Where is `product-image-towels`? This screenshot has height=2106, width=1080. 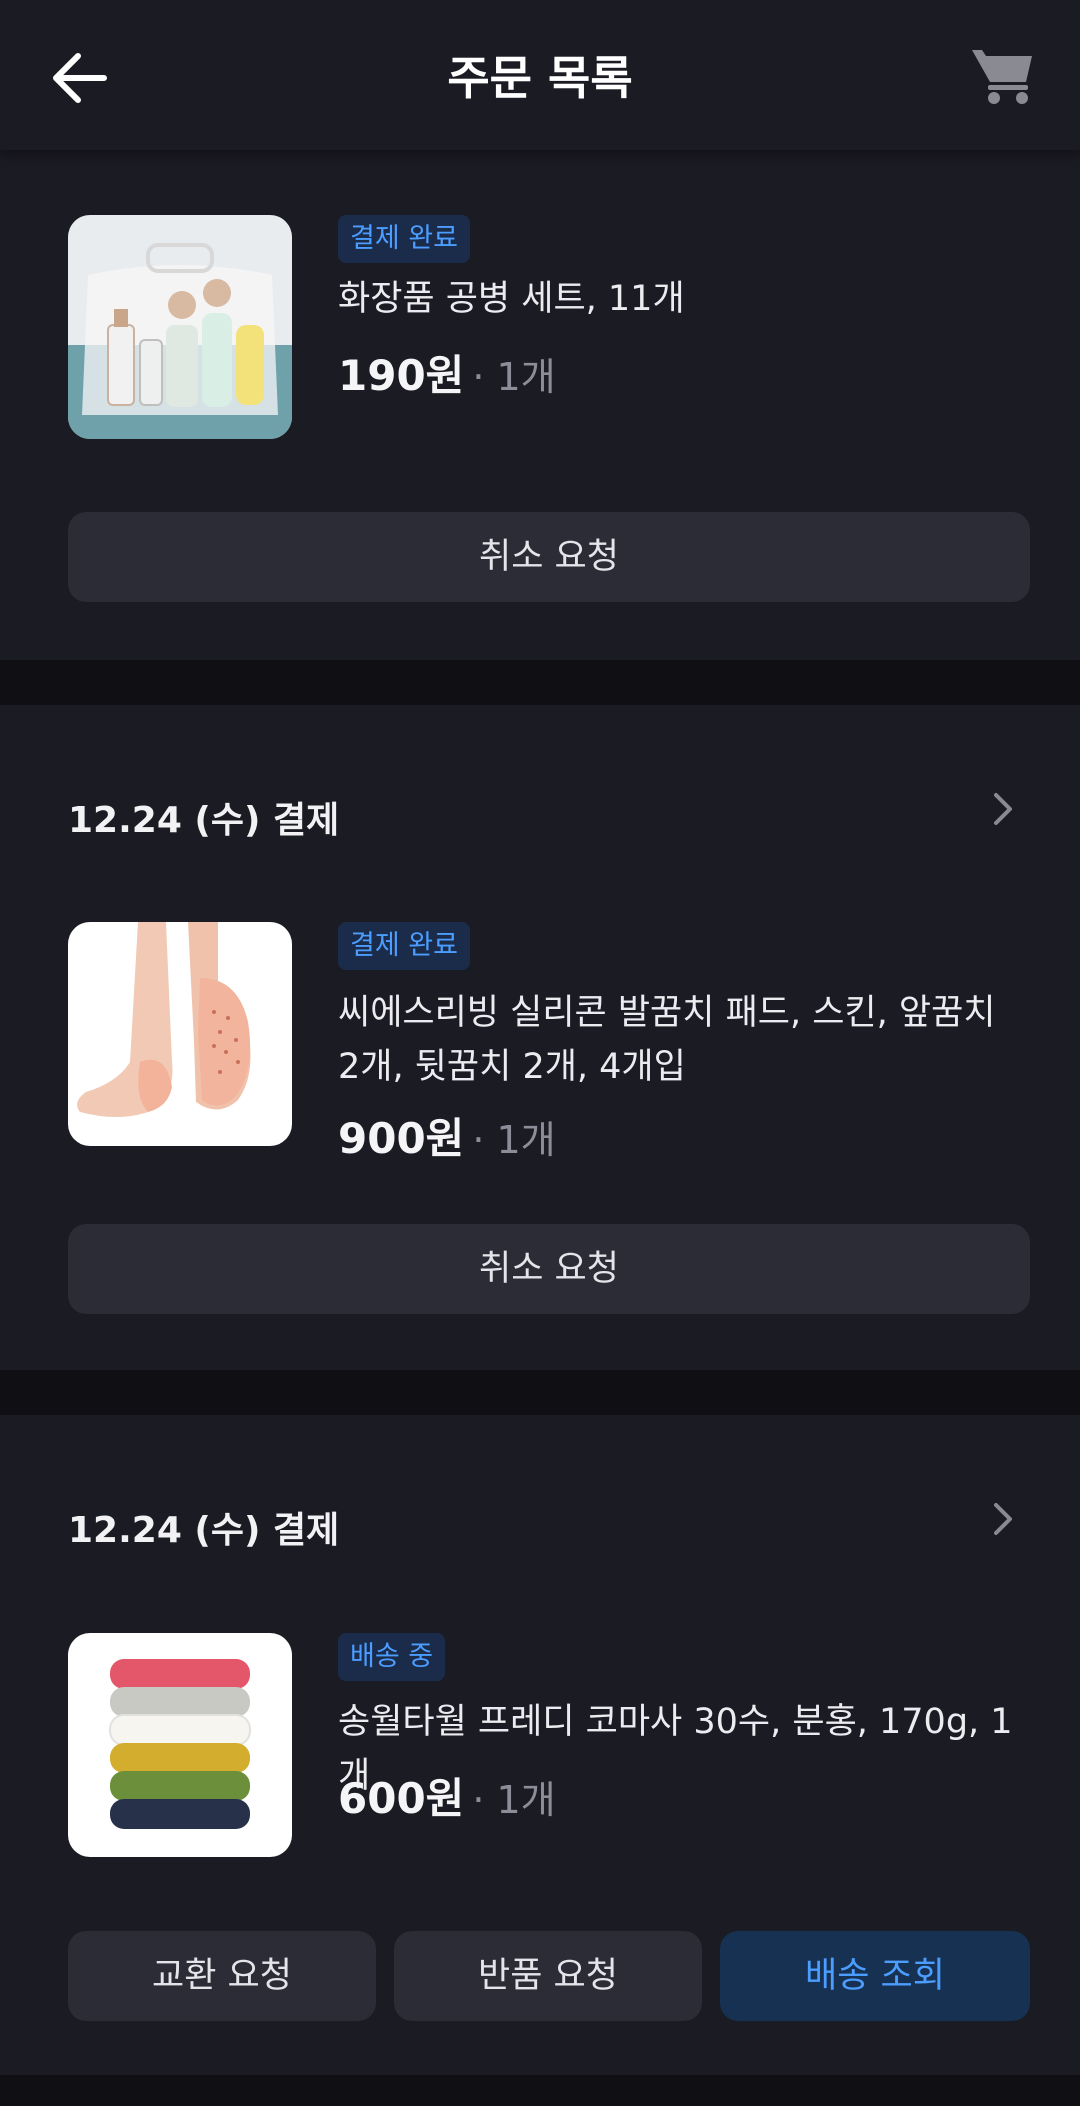 product-image-towels is located at coordinates (180, 1745).